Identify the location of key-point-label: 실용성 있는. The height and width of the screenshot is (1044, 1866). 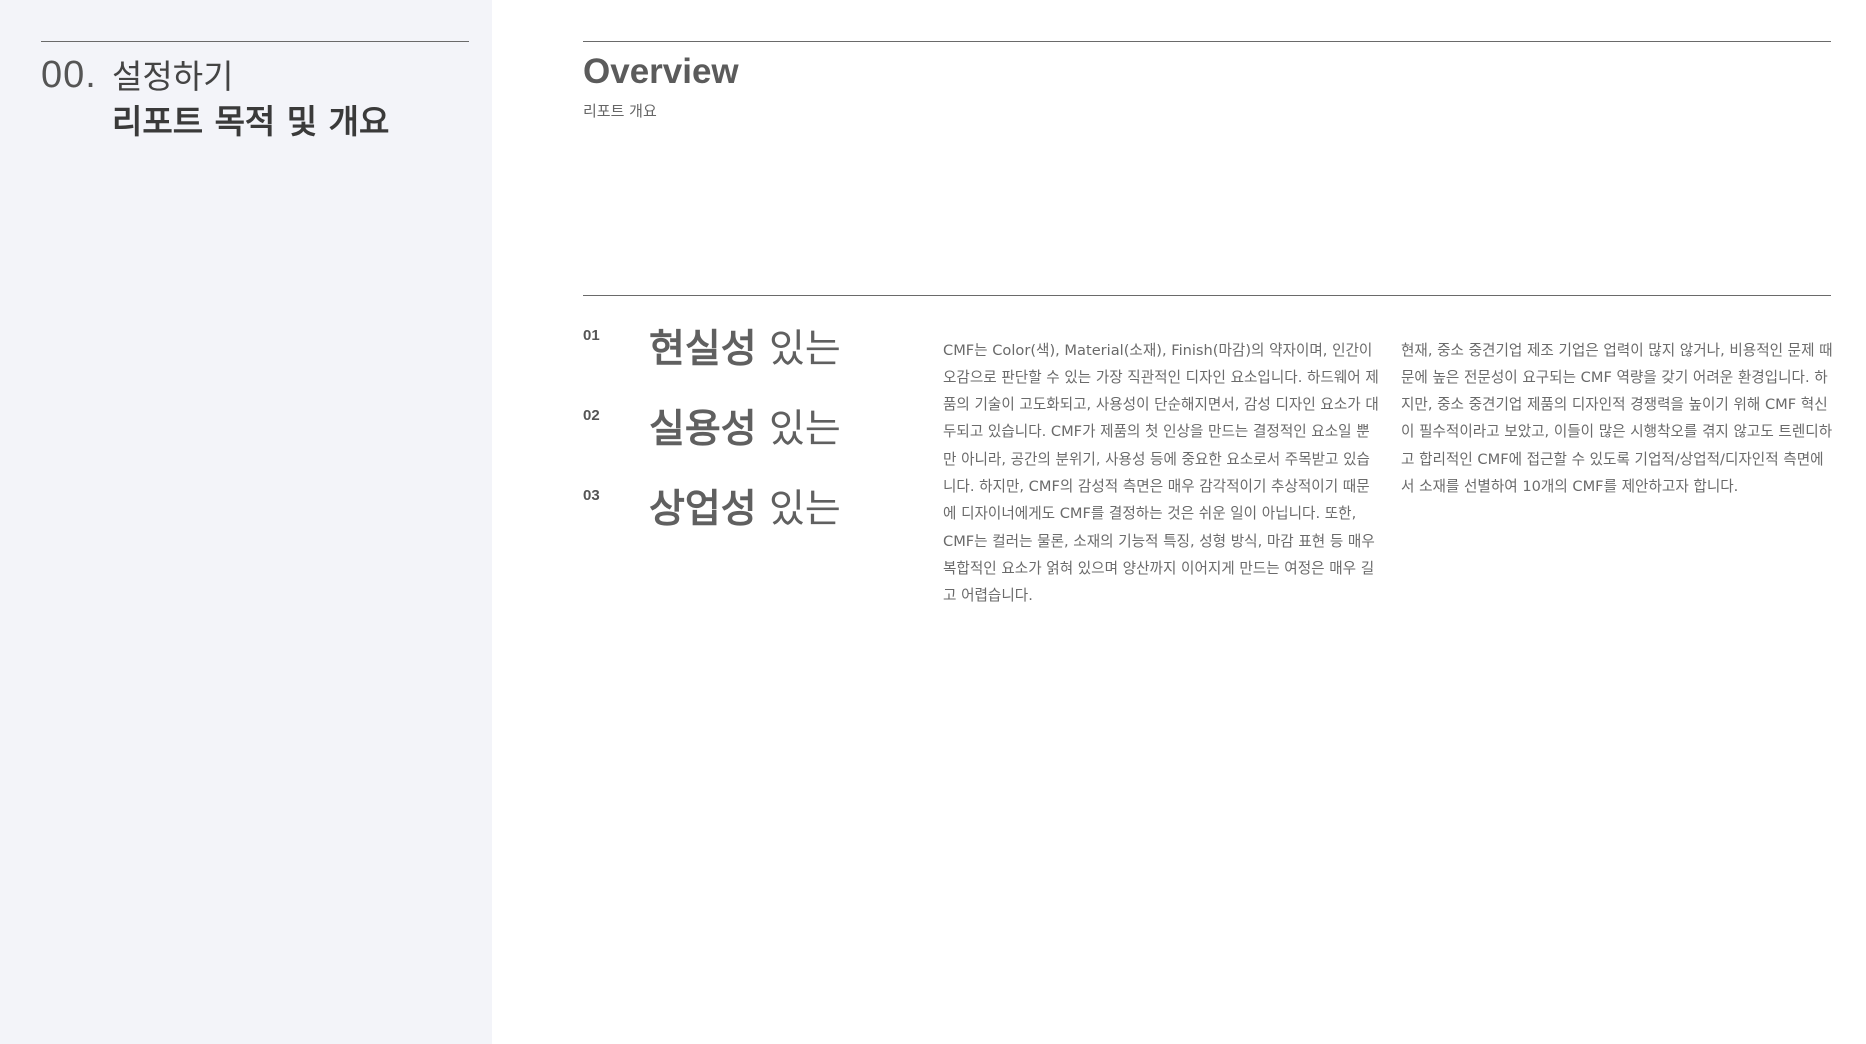
(745, 426).